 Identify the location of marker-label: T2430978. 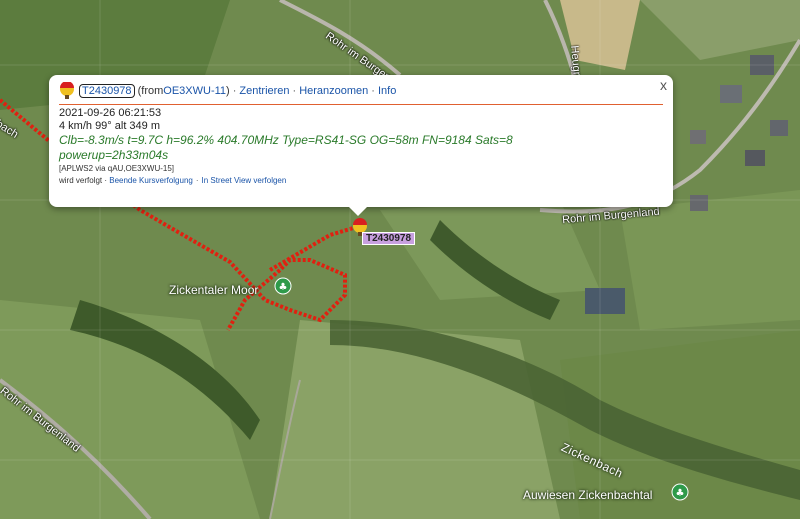
(389, 238).